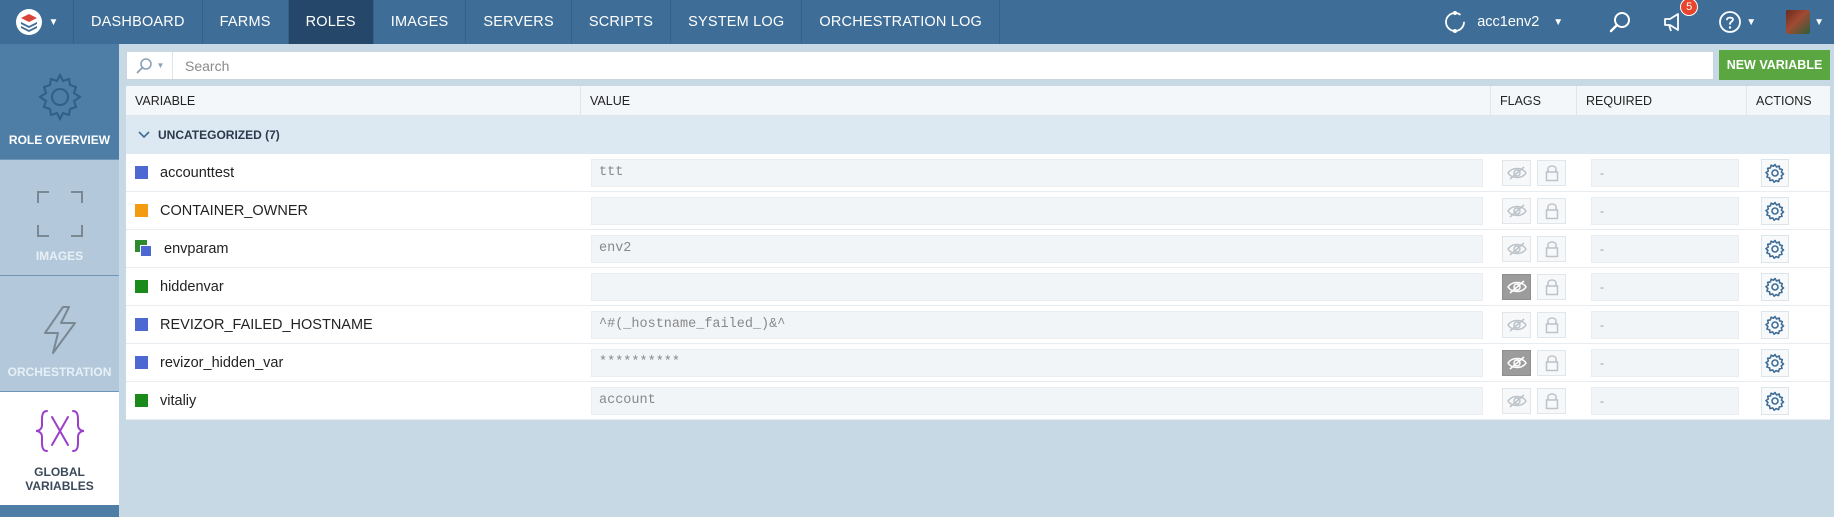 The image size is (1834, 517). I want to click on variable-value: account, so click(627, 400).